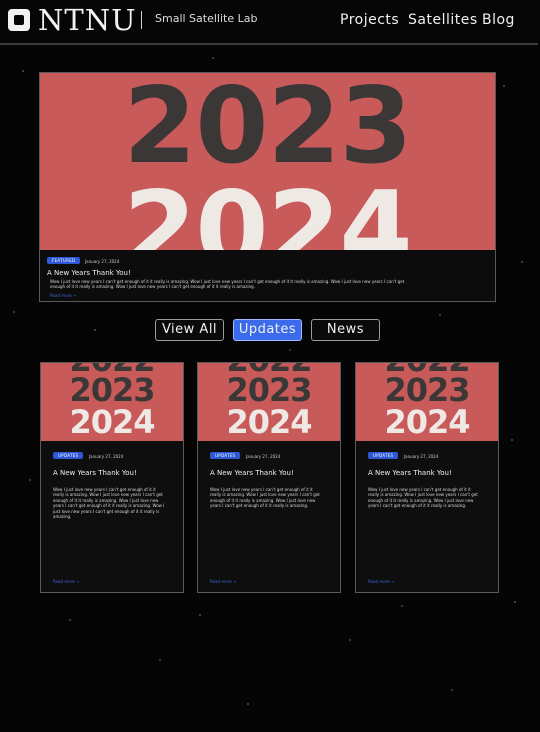 The image size is (540, 732). I want to click on featured-tag: FEATURED, so click(64, 260).